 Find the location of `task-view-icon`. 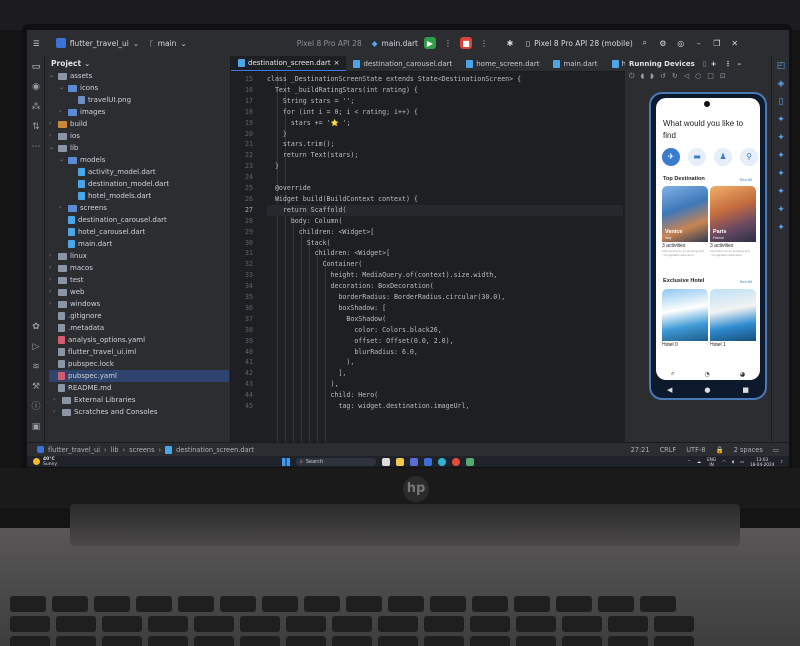

task-view-icon is located at coordinates (386, 461).